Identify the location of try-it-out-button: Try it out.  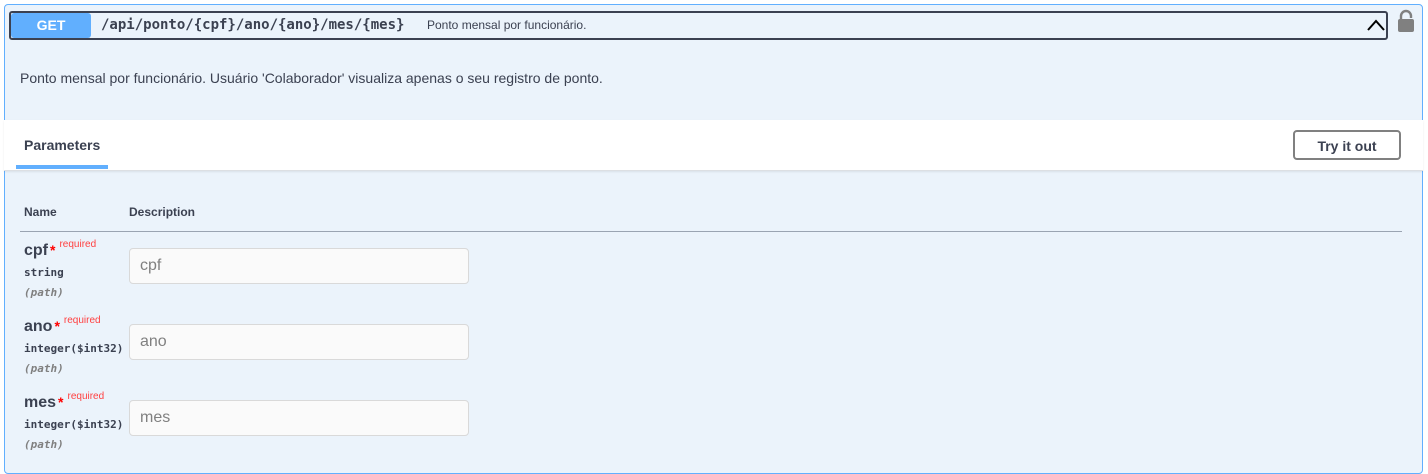
(1347, 145).